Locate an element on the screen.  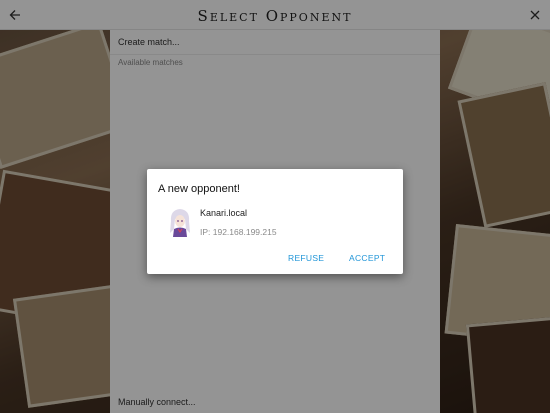
avatar is located at coordinates (180, 222).